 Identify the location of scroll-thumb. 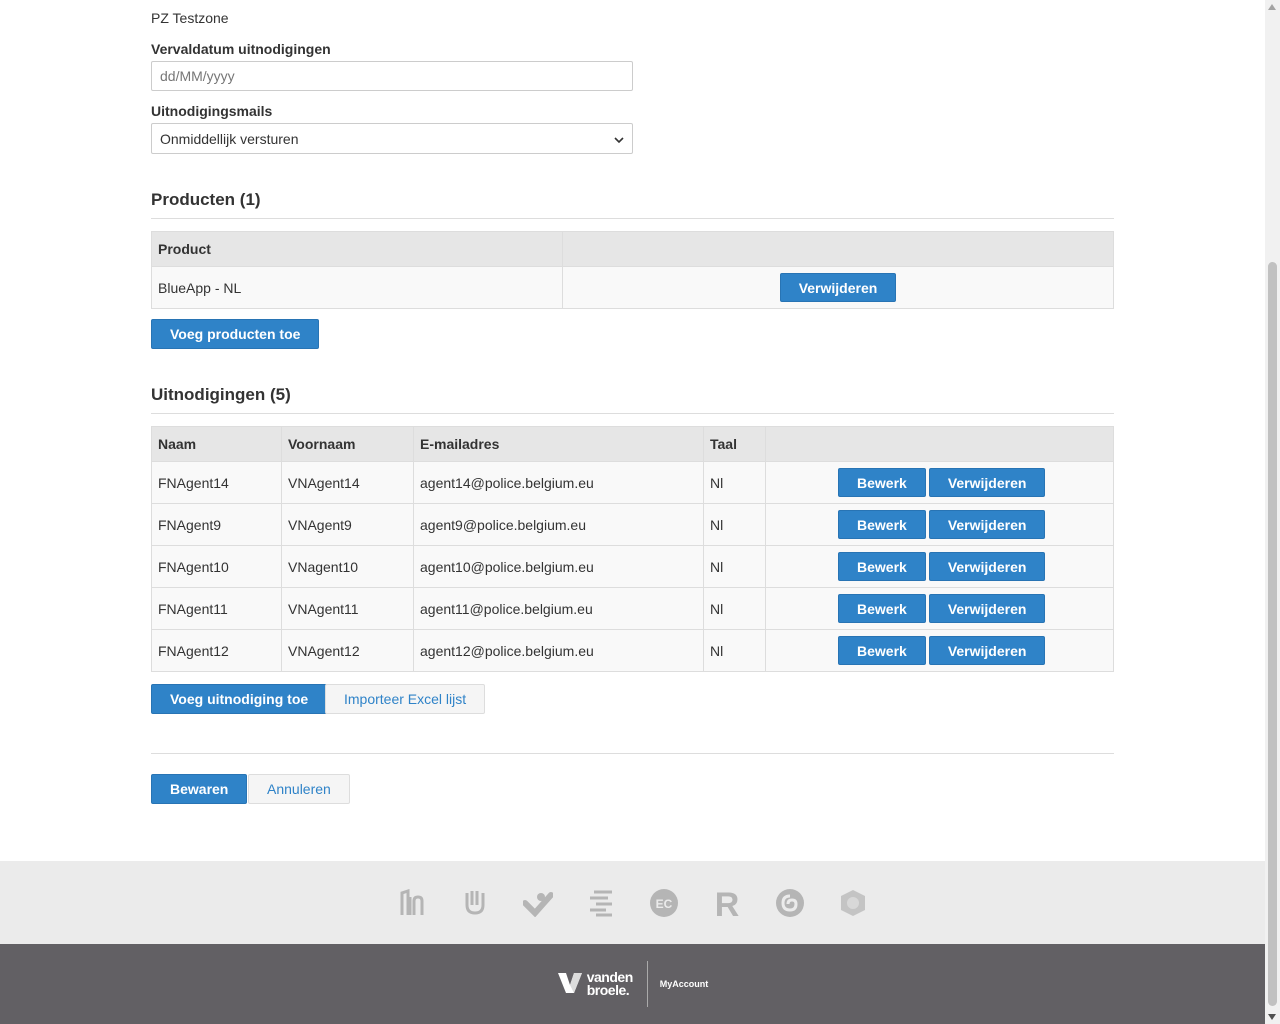
(1272, 634).